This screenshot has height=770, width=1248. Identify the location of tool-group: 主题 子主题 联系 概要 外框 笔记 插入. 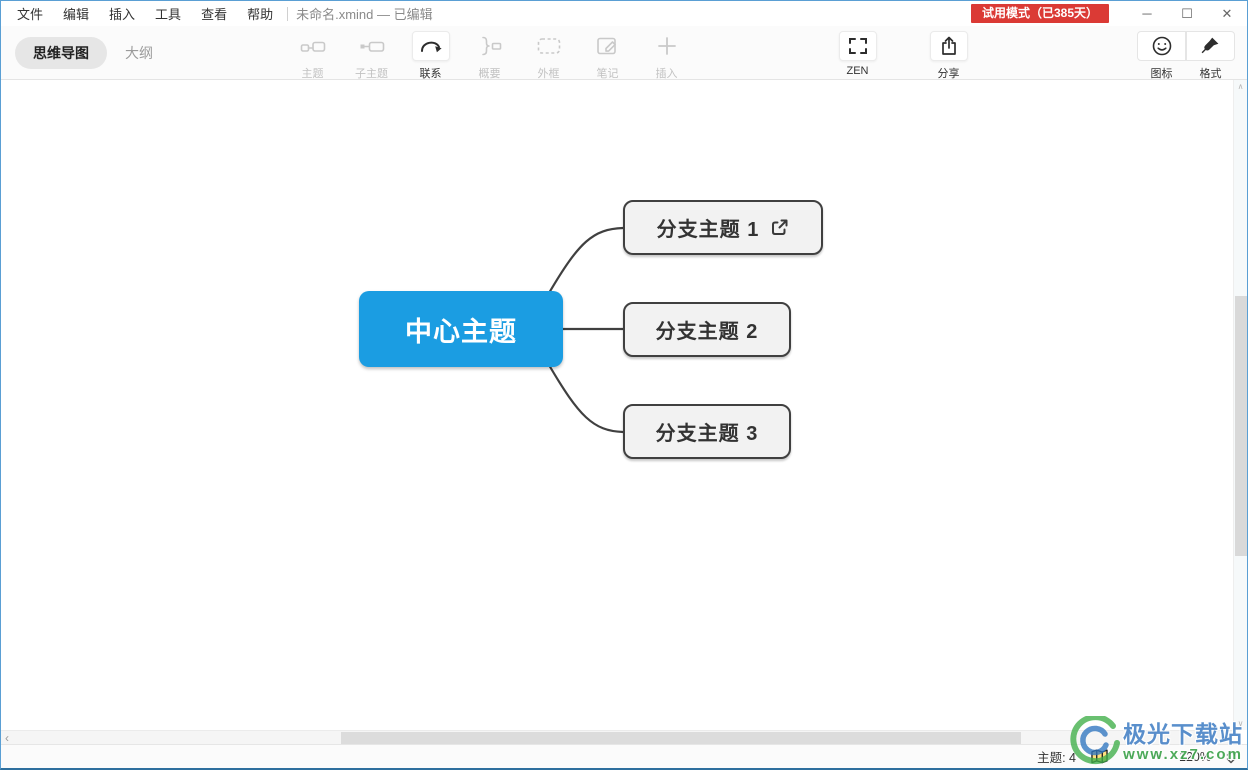
(489, 56).